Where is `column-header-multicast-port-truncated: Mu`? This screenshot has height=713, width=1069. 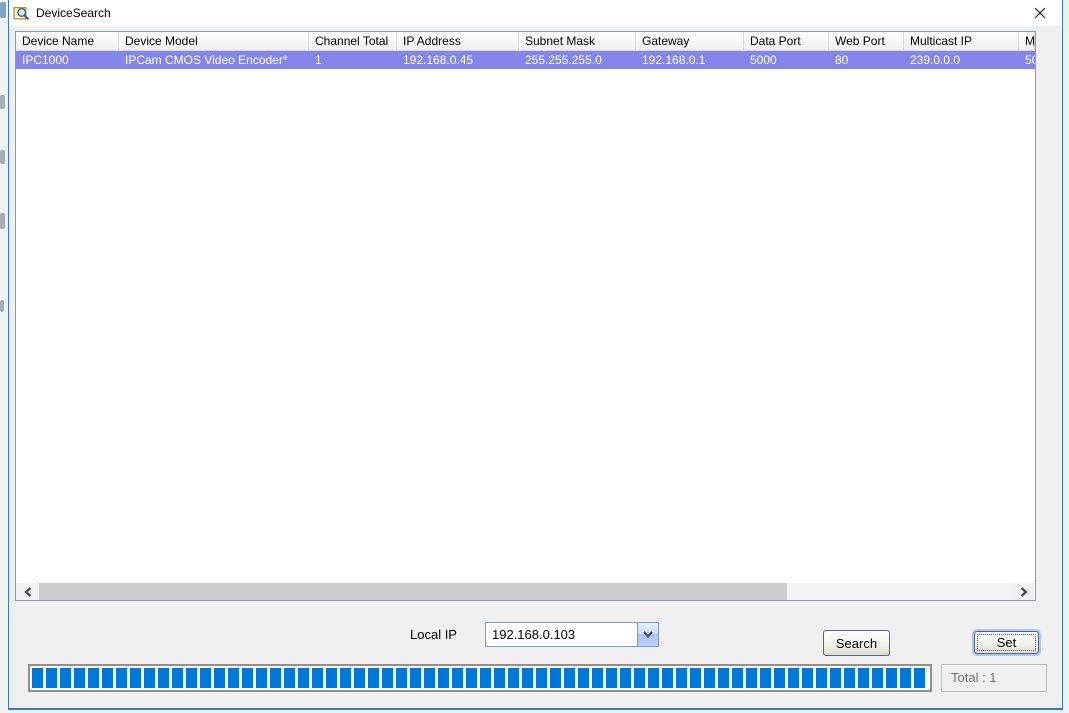
column-header-multicast-port-truncated: Mu is located at coordinates (1027, 41).